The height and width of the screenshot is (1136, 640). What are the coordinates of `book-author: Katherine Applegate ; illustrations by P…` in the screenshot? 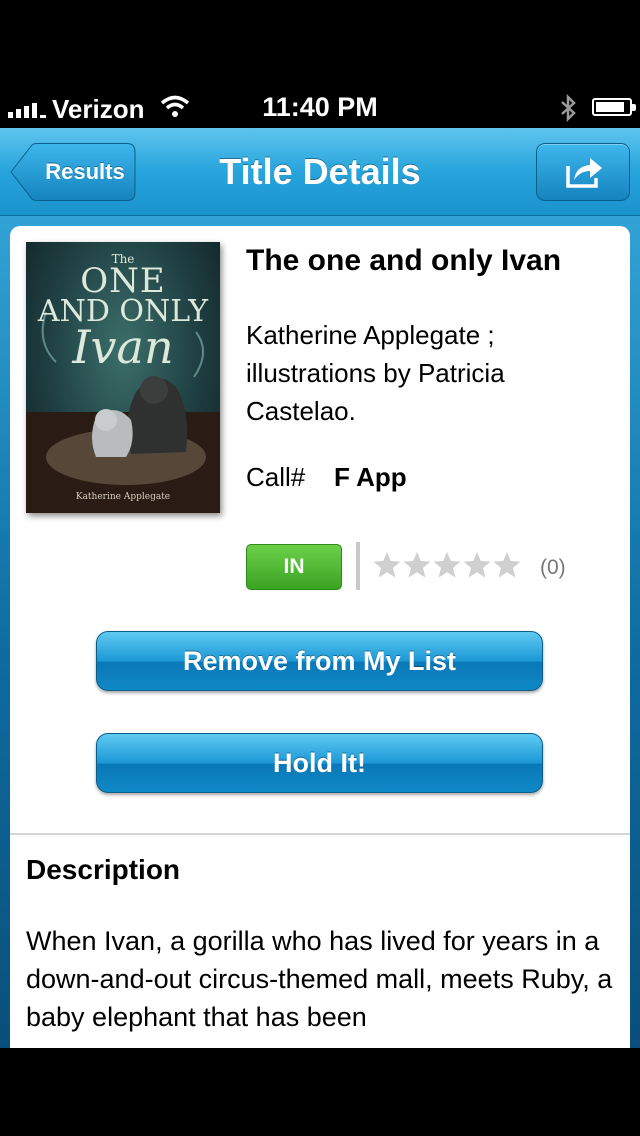 It's located at (375, 373).